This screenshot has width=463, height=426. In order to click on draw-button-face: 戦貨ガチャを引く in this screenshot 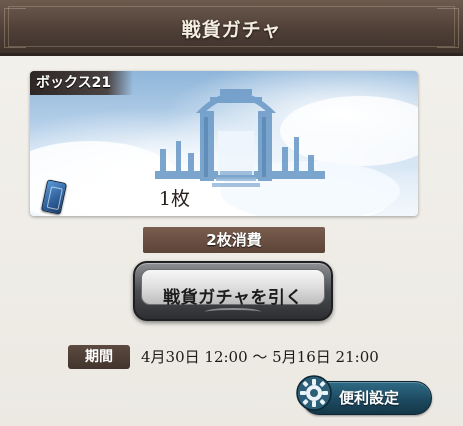, I will do `click(233, 288)`.